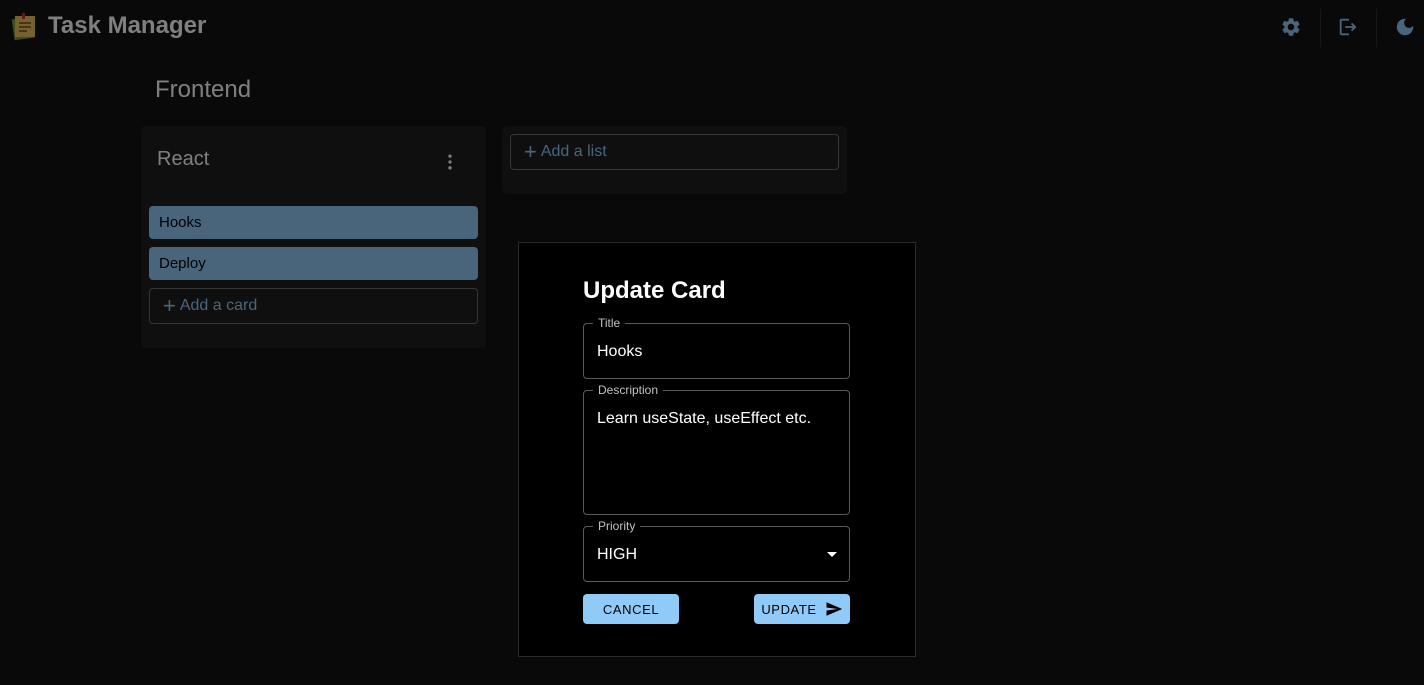 The image size is (1424, 685). Describe the element at coordinates (717, 419) in the screenshot. I see `description-textarea: Learn useState, useEffect etc.` at that location.